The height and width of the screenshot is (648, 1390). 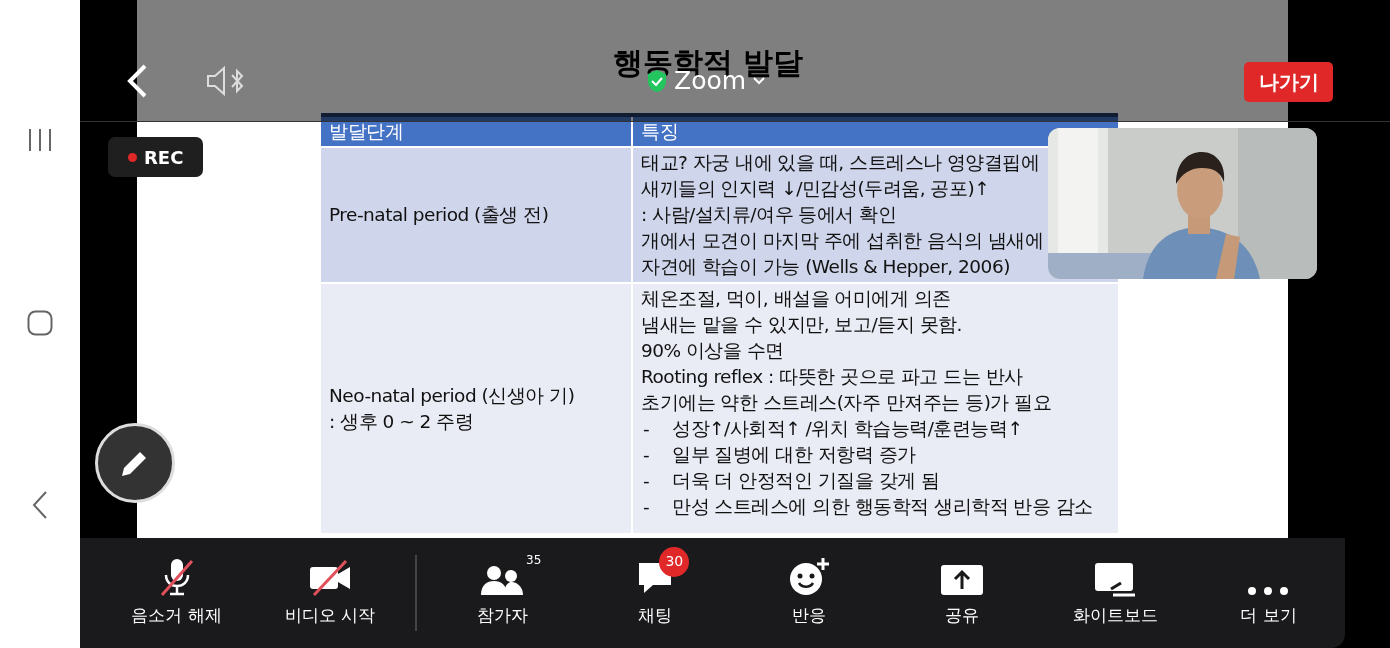 I want to click on toolbar-button: 반응, so click(x=809, y=593).